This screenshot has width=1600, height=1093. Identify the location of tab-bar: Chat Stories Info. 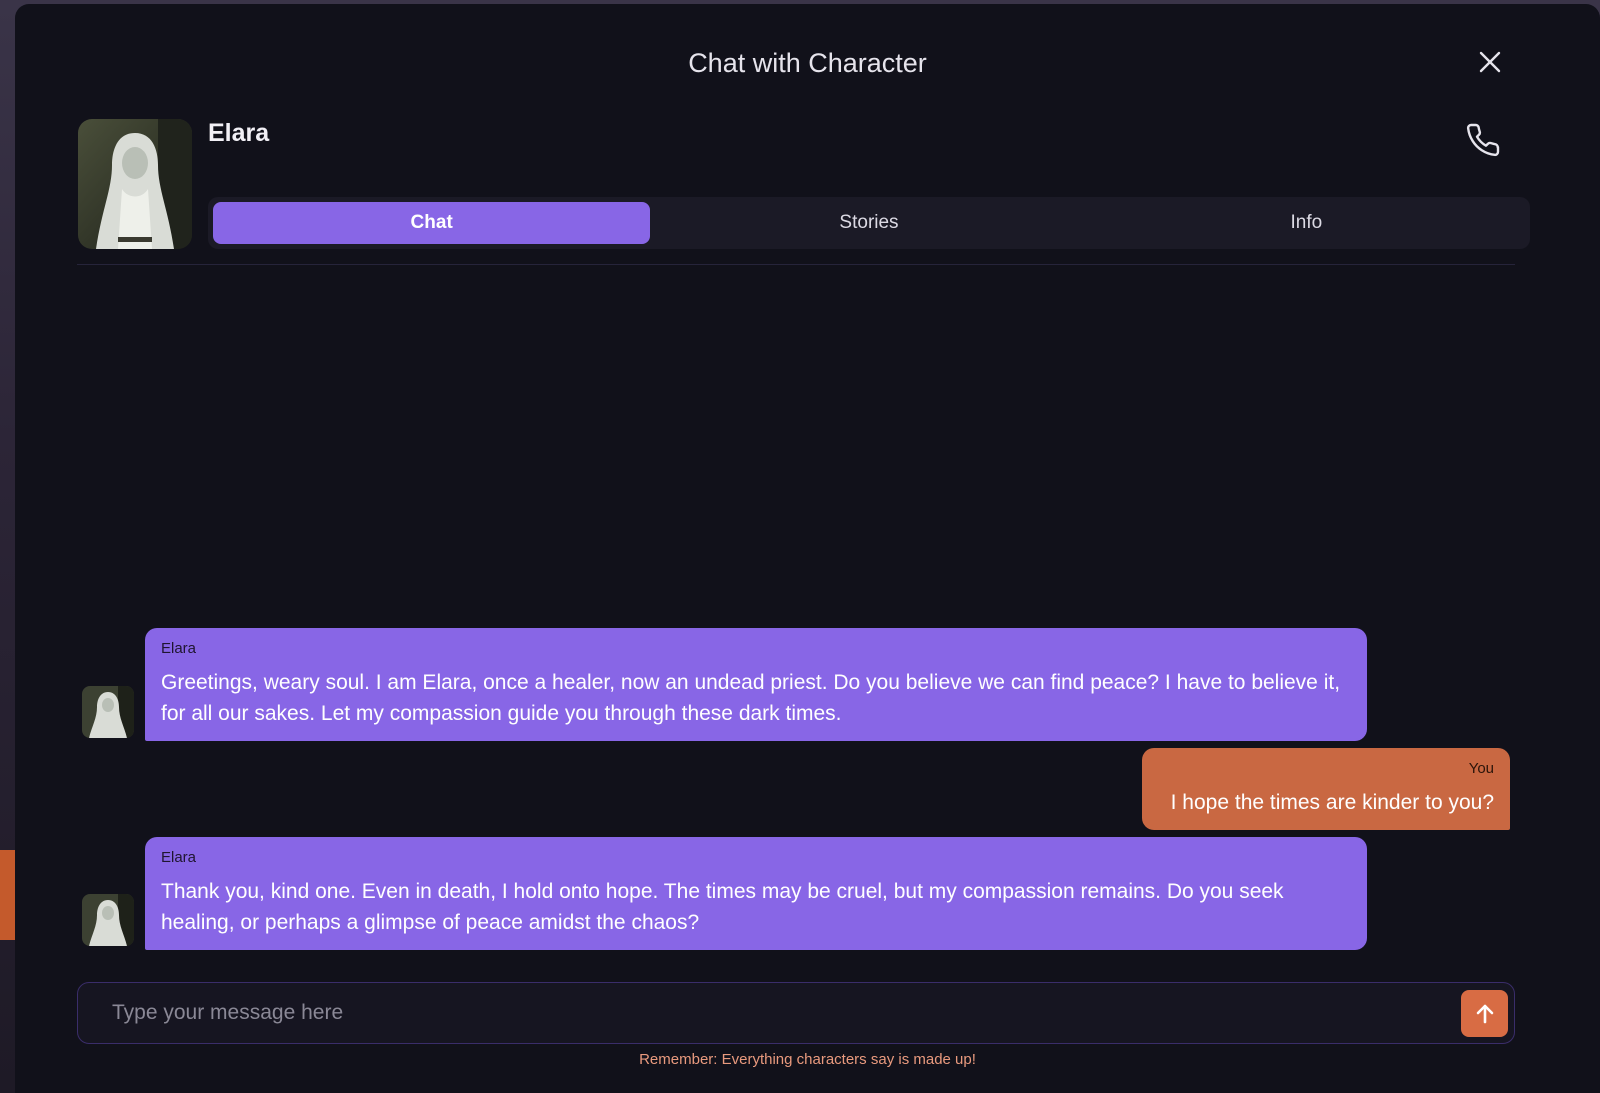
(869, 223).